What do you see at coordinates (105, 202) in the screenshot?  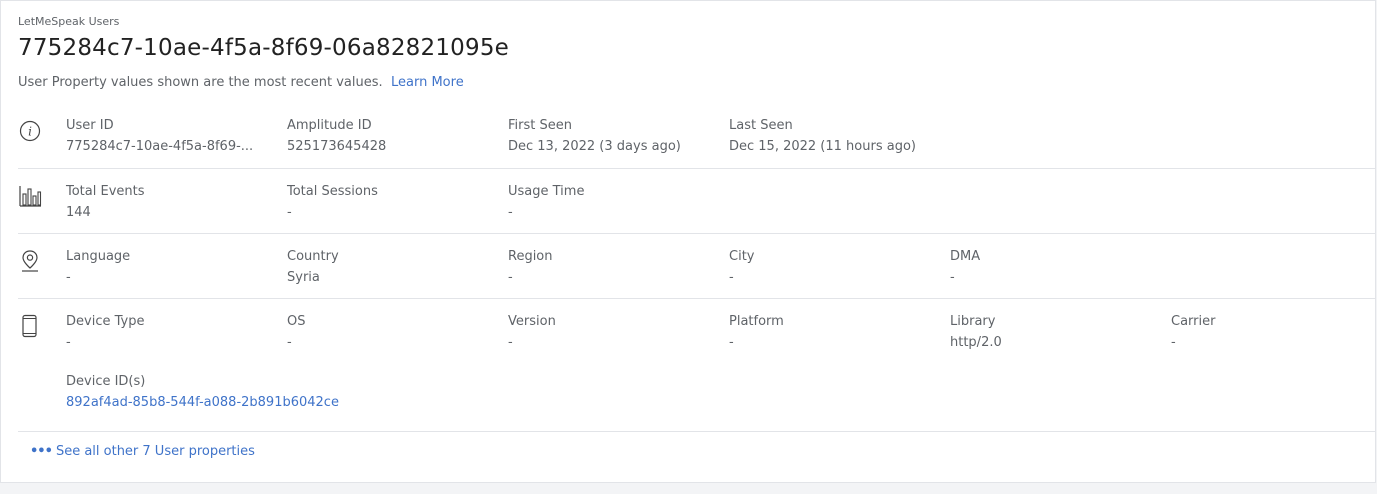 I see `field-total-events: Total Events 144` at bounding box center [105, 202].